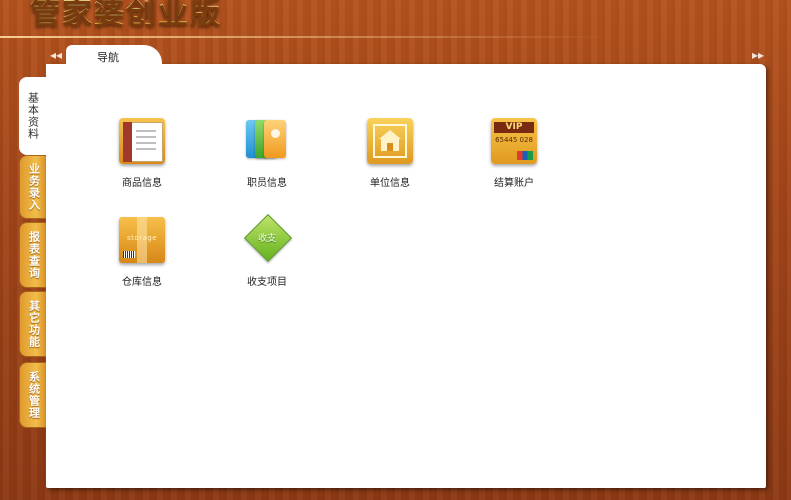 This screenshot has width=791, height=500. I want to click on side-tab-label: 业务录入, so click(34, 187).